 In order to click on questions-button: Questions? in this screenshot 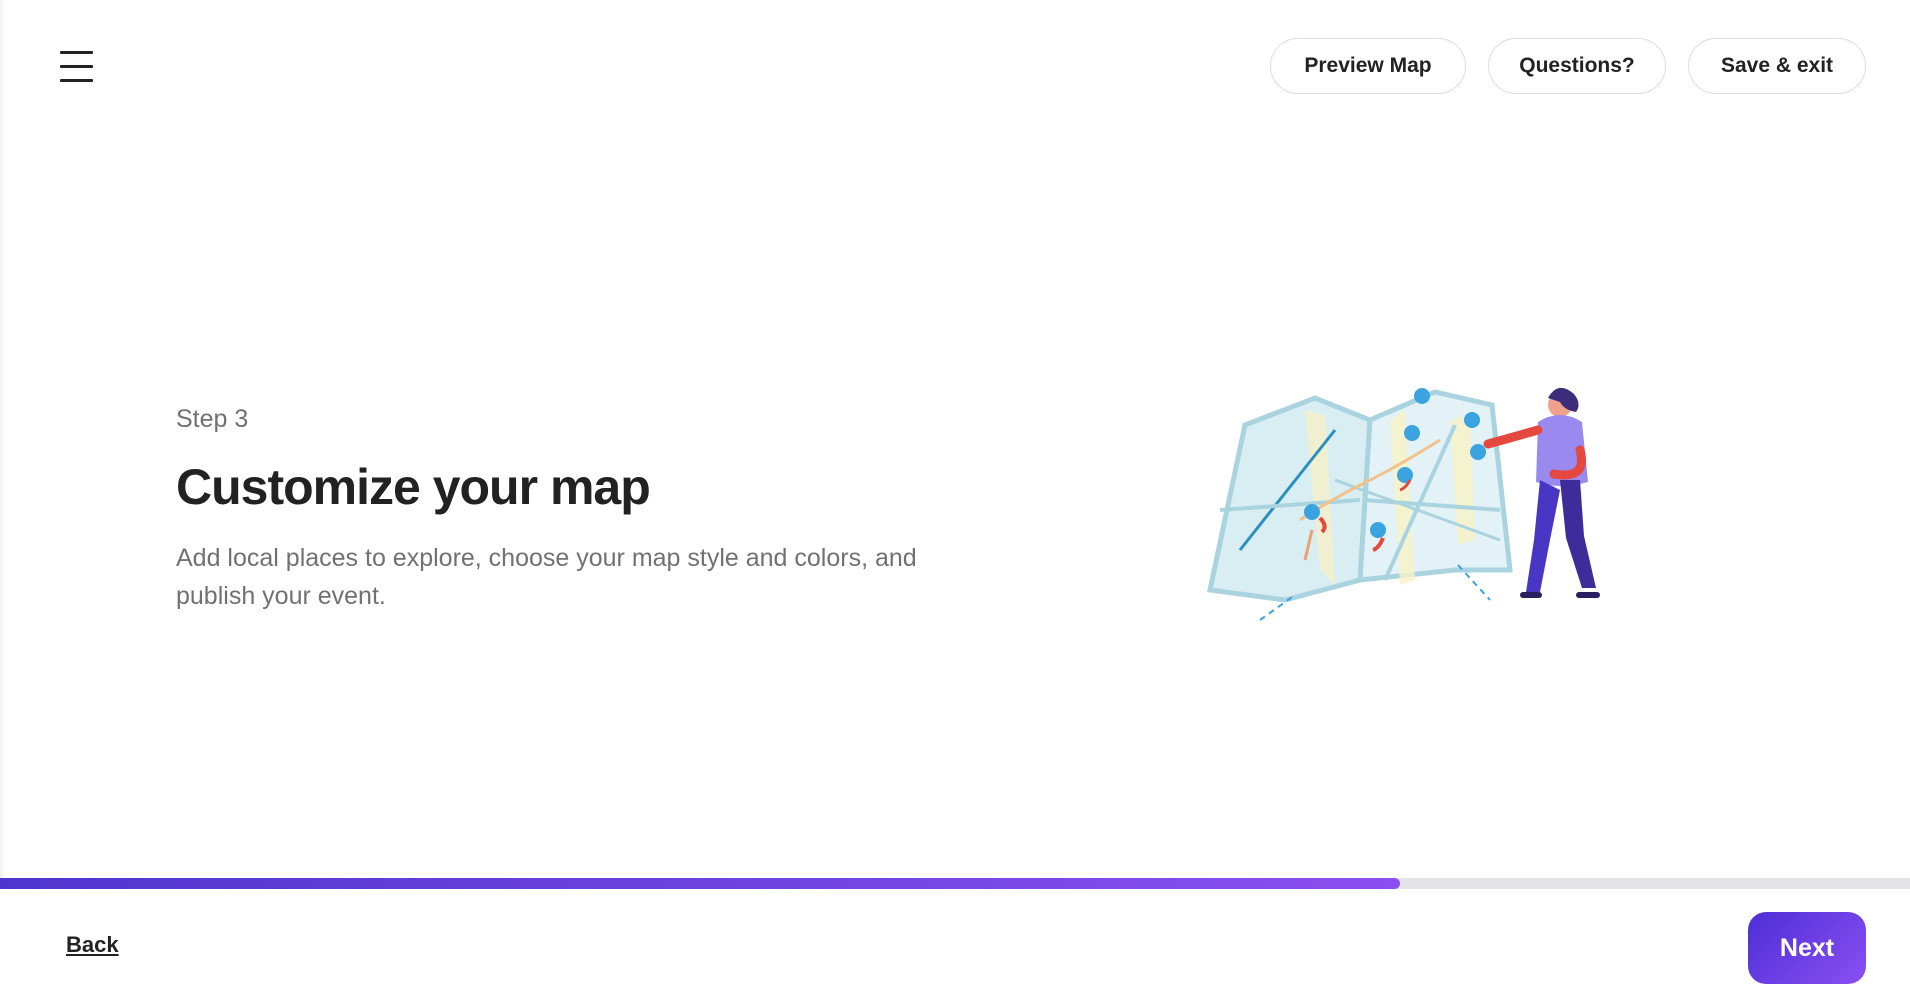, I will do `click(1577, 66)`.